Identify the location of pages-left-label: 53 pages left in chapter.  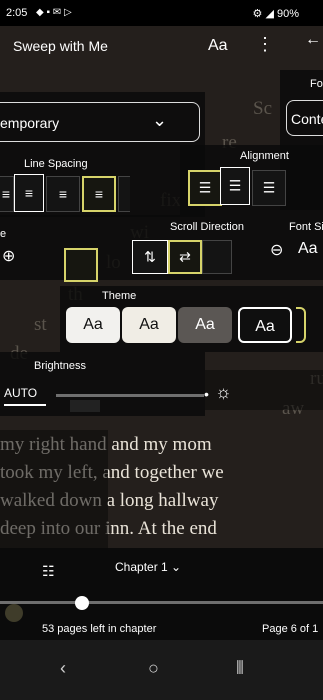
(99, 629).